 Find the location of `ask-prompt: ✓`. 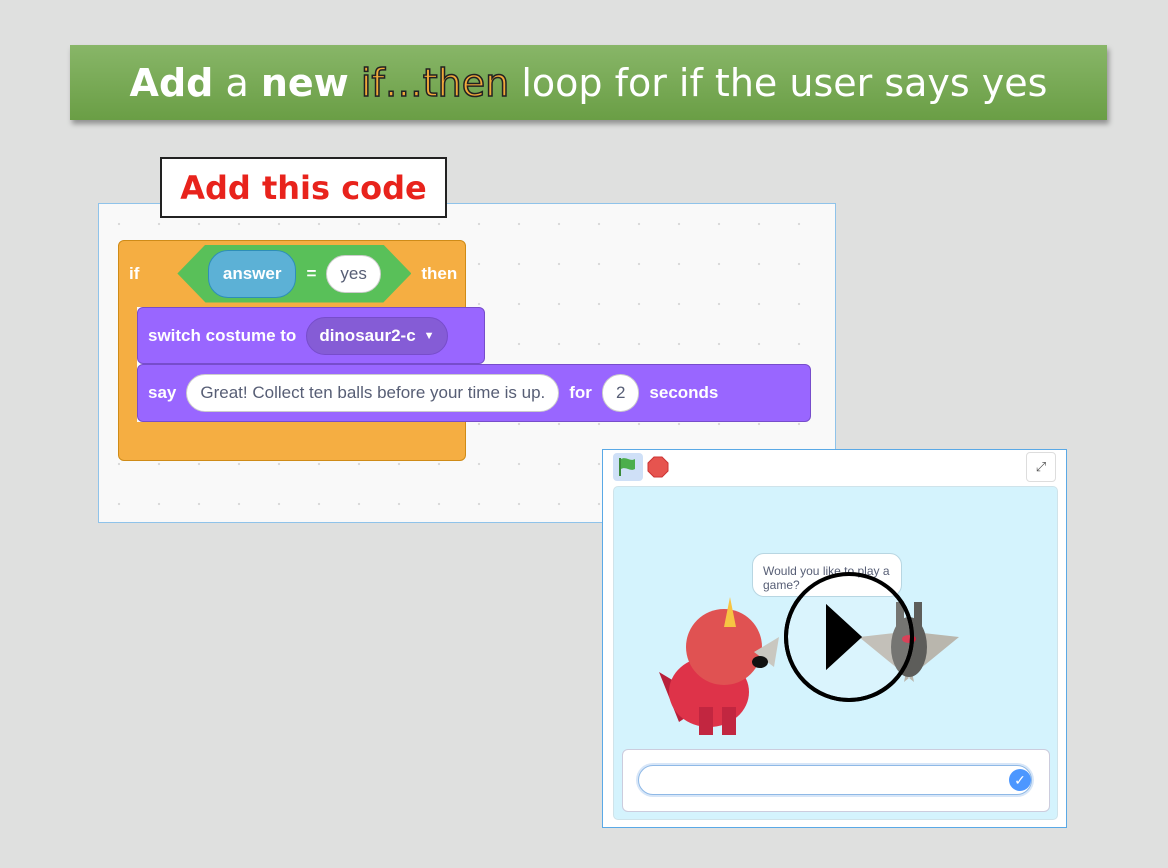

ask-prompt: ✓ is located at coordinates (836, 780).